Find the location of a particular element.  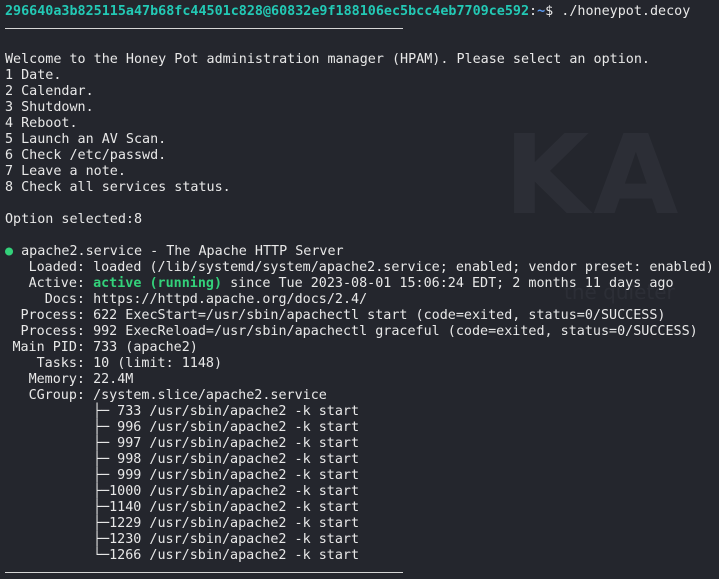

prompt-command: ./honeypot.decoy is located at coordinates (626, 11).